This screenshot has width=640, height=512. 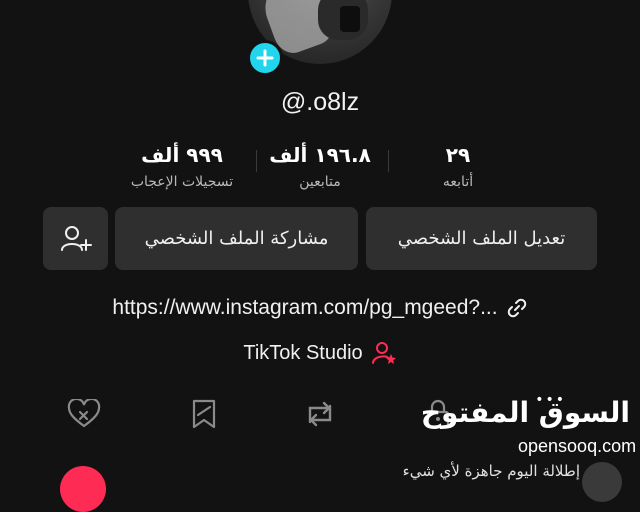 I want to click on tiktok-studio-link: TikTok Studio, so click(x=320, y=353).